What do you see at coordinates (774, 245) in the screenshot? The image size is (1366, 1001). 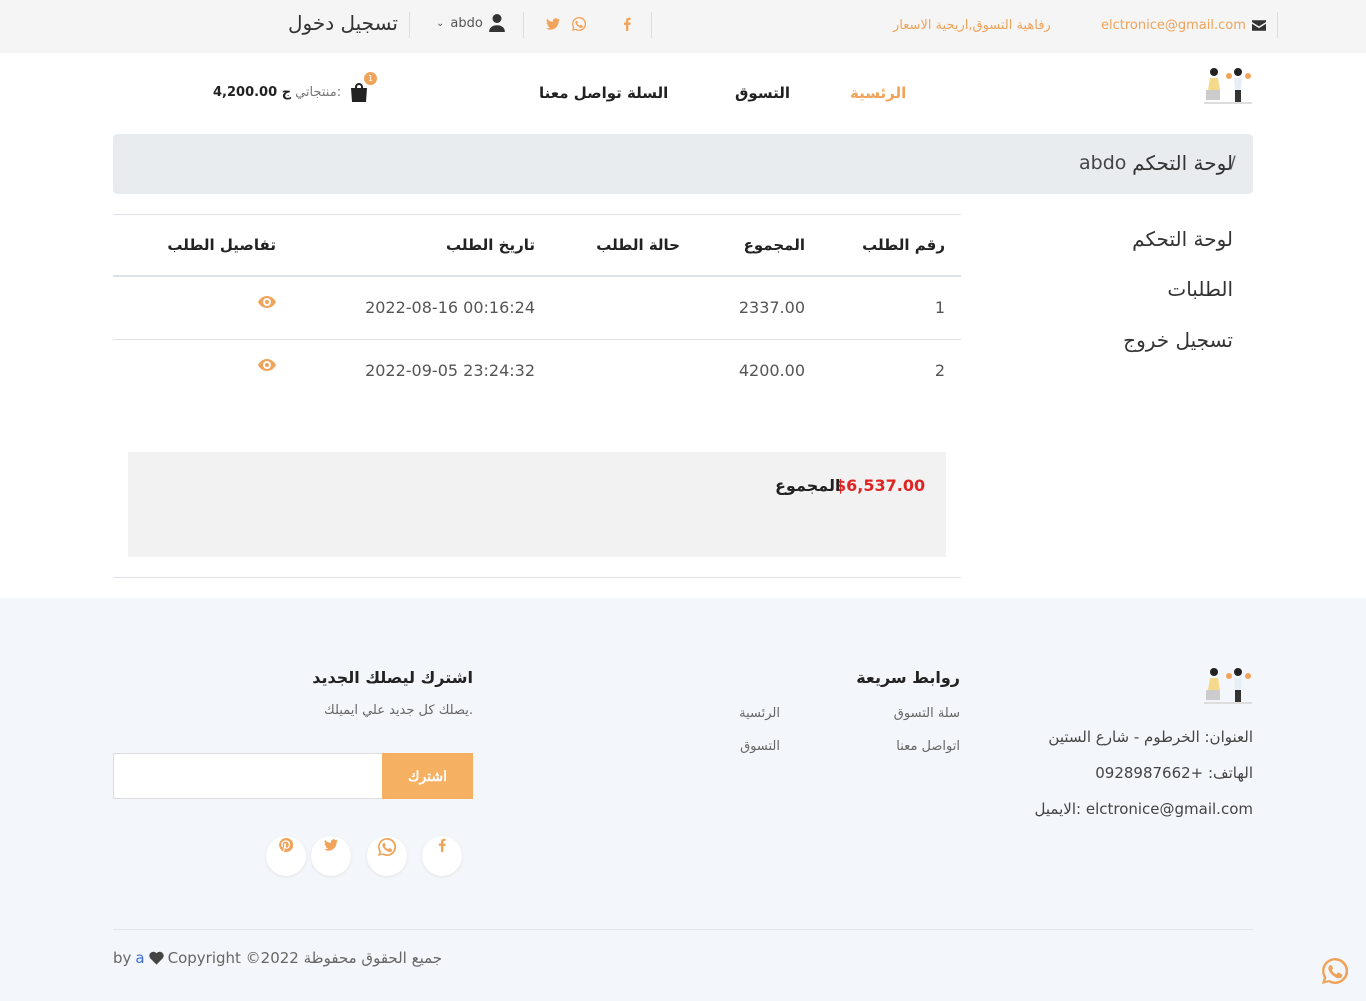 I see `col-header-total: المجموع` at bounding box center [774, 245].